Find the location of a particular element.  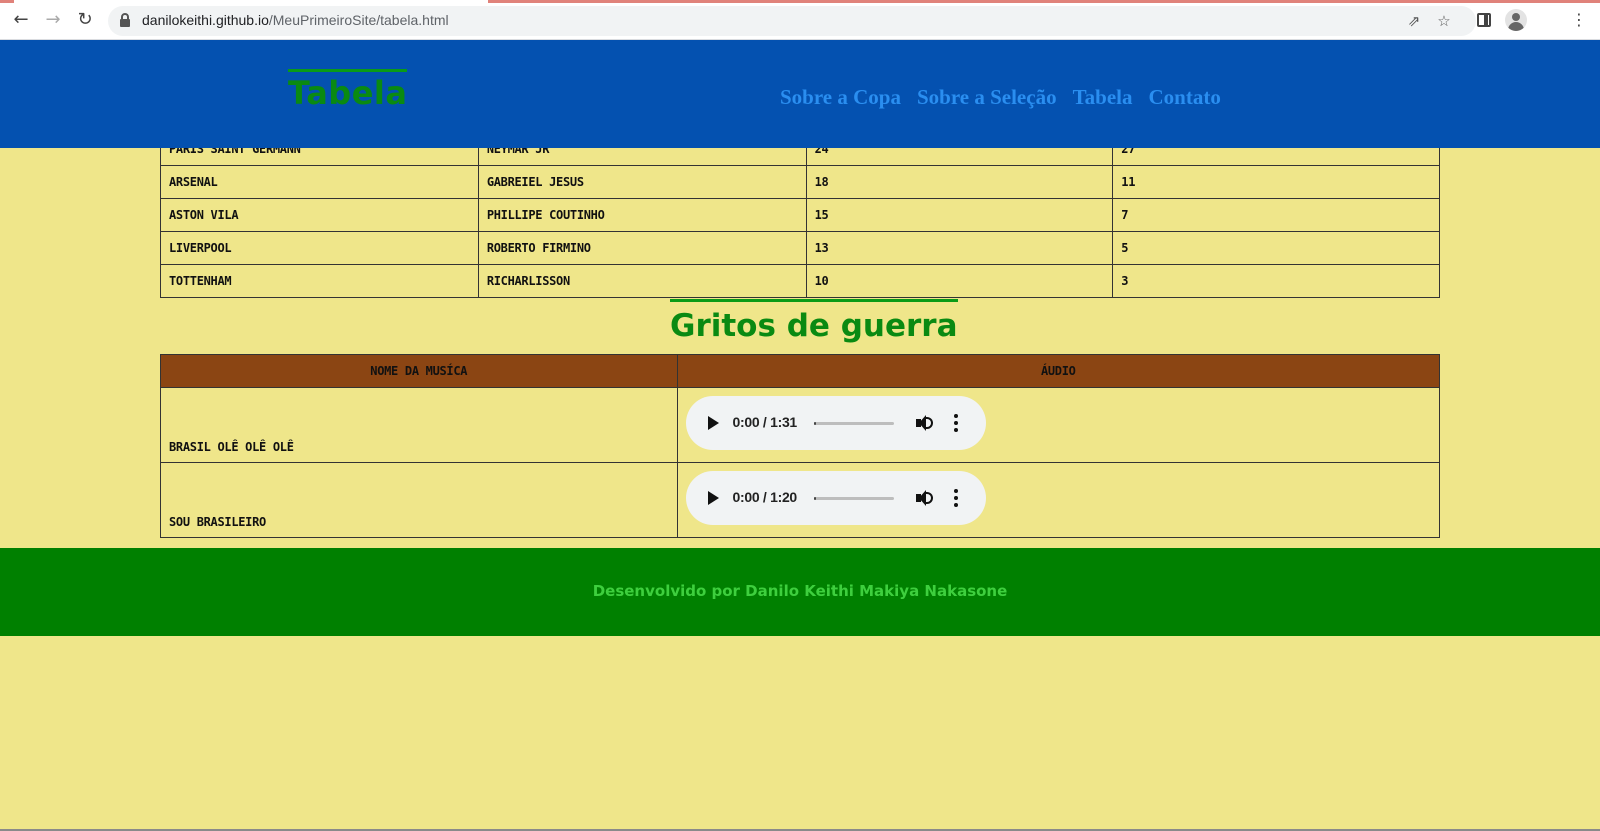

table-row: ASTON VILA PHILLIPE COUTINHO 15 7 is located at coordinates (800, 215).